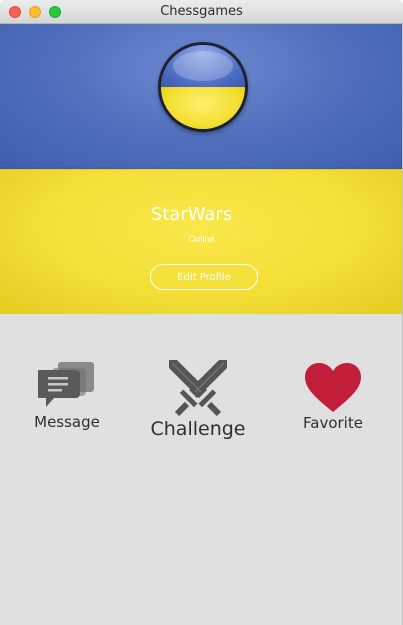  I want to click on edit-profile-button: Edit Profile, so click(204, 277).